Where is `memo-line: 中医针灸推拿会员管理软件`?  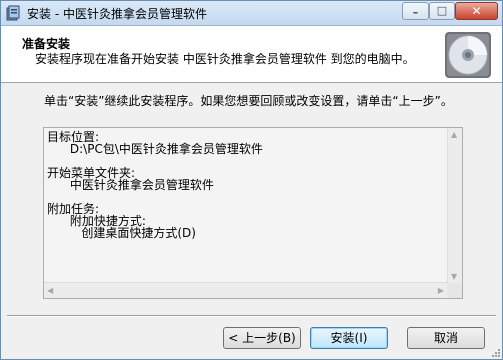 memo-line: 中医针灸推拿会员管理软件 is located at coordinates (130, 185).